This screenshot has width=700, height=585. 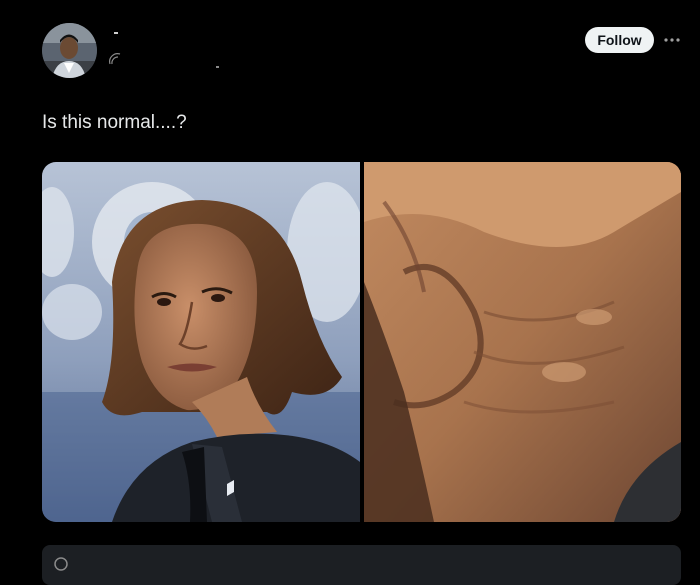 I want to click on avatar-image, so click(x=69, y=50).